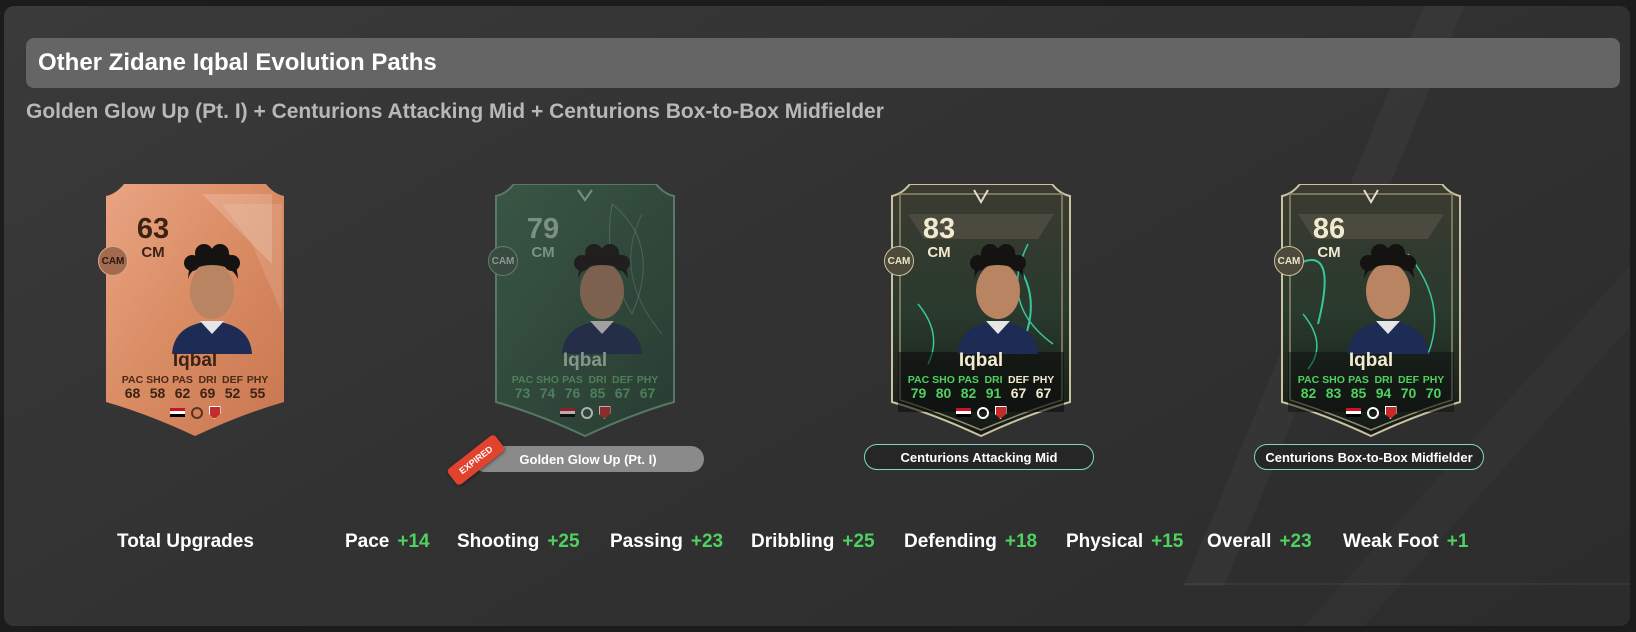 The height and width of the screenshot is (632, 1636). I want to click on stat-value-pac: 79, so click(918, 393).